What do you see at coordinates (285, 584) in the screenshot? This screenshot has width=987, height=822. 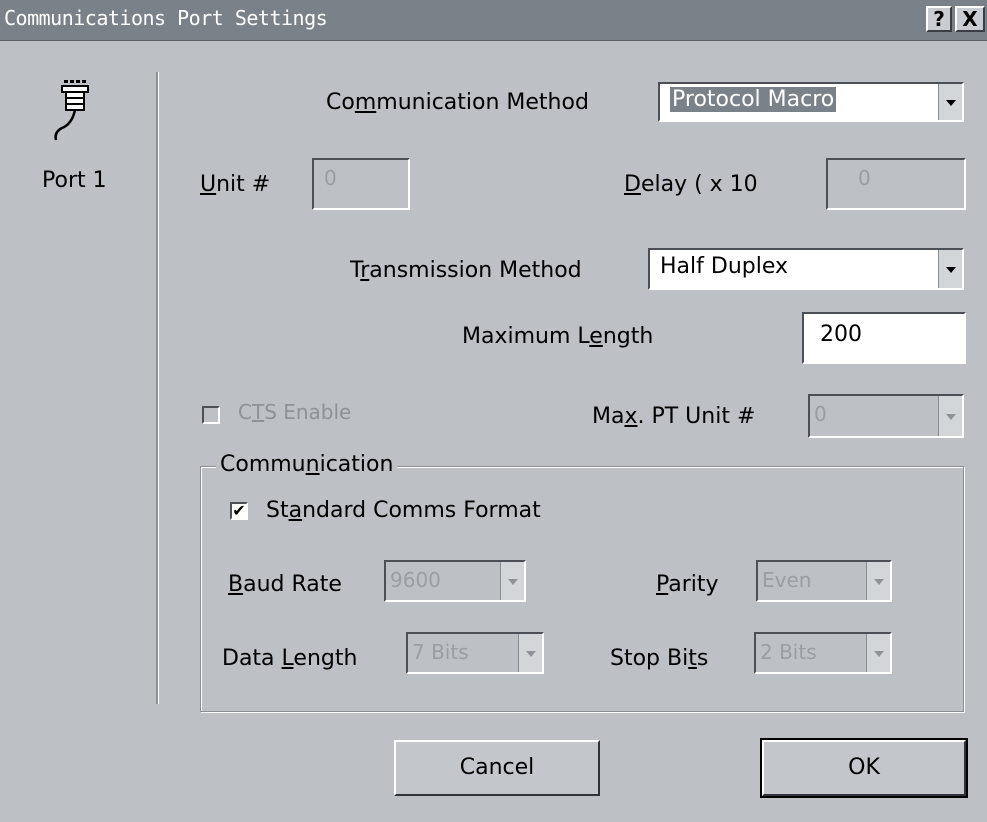 I see `baud-rate-label: Baud Rate` at bounding box center [285, 584].